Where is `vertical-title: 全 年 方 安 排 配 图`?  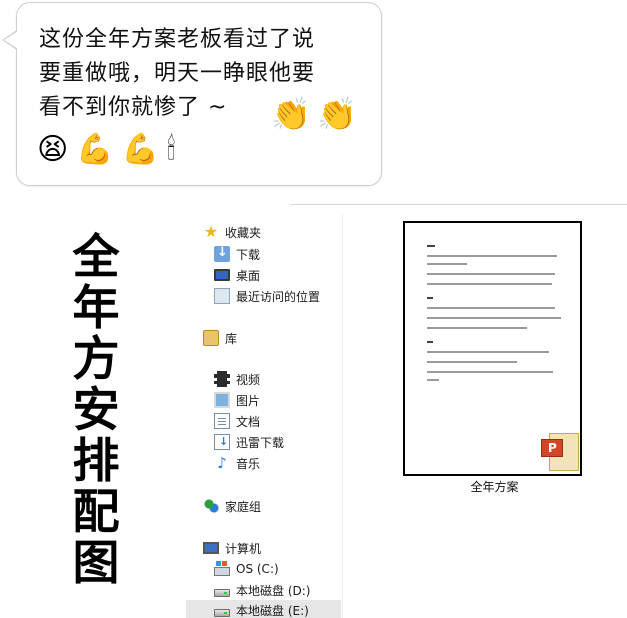 vertical-title: 全 年 方 安 排 配 图 is located at coordinates (96, 410).